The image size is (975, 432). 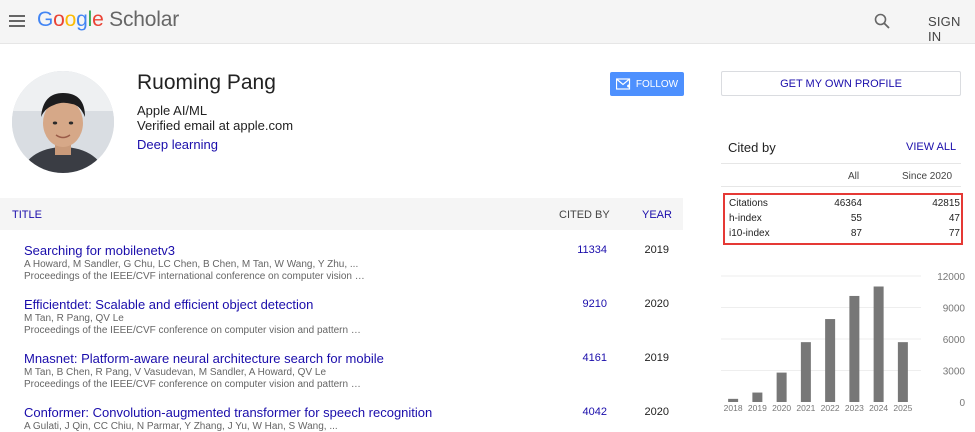 What do you see at coordinates (854, 176) in the screenshot?
I see `column-header-all: All` at bounding box center [854, 176].